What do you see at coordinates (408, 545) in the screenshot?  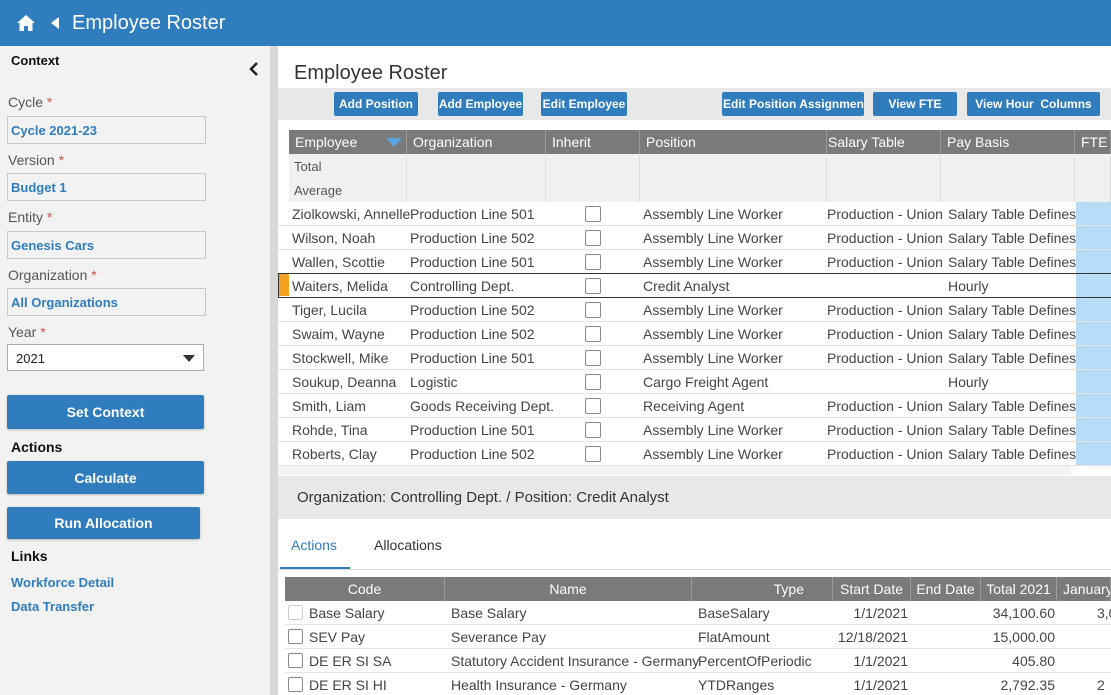 I see `tab-allocations: Allocations` at bounding box center [408, 545].